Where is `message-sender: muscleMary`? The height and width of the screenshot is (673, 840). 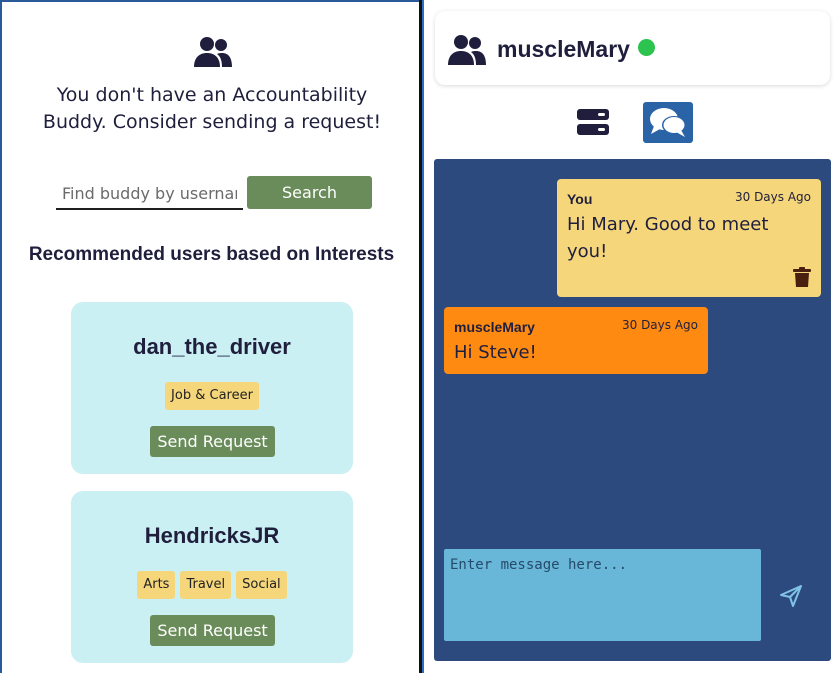
message-sender: muscleMary is located at coordinates (494, 327).